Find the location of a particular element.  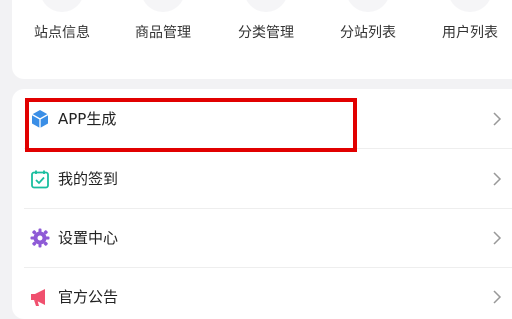

category-grid-icon is located at coordinates (266, 6).